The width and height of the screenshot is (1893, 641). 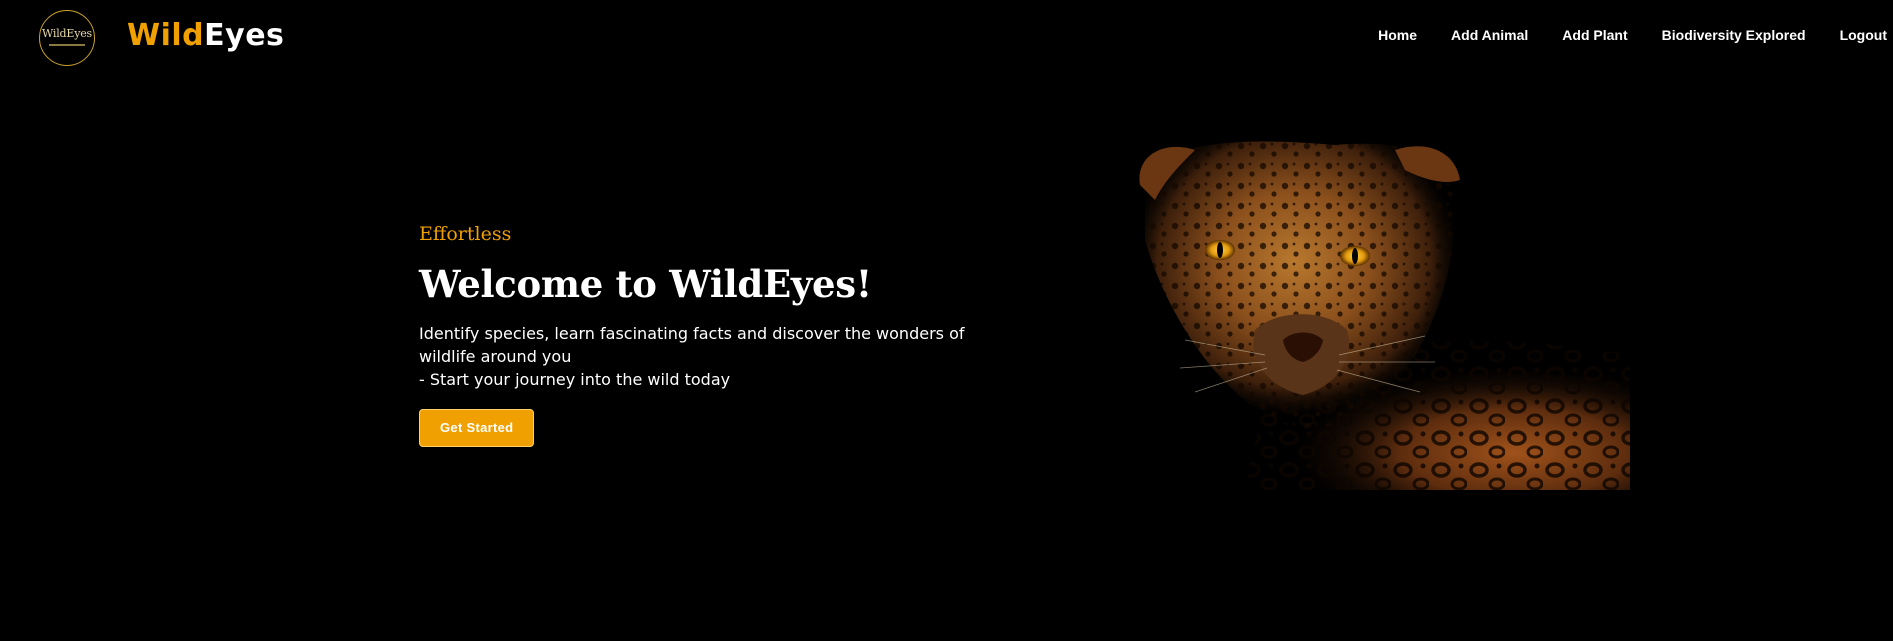 I want to click on hero-description-line-2: - Start your journey into the wild today, so click(x=575, y=379).